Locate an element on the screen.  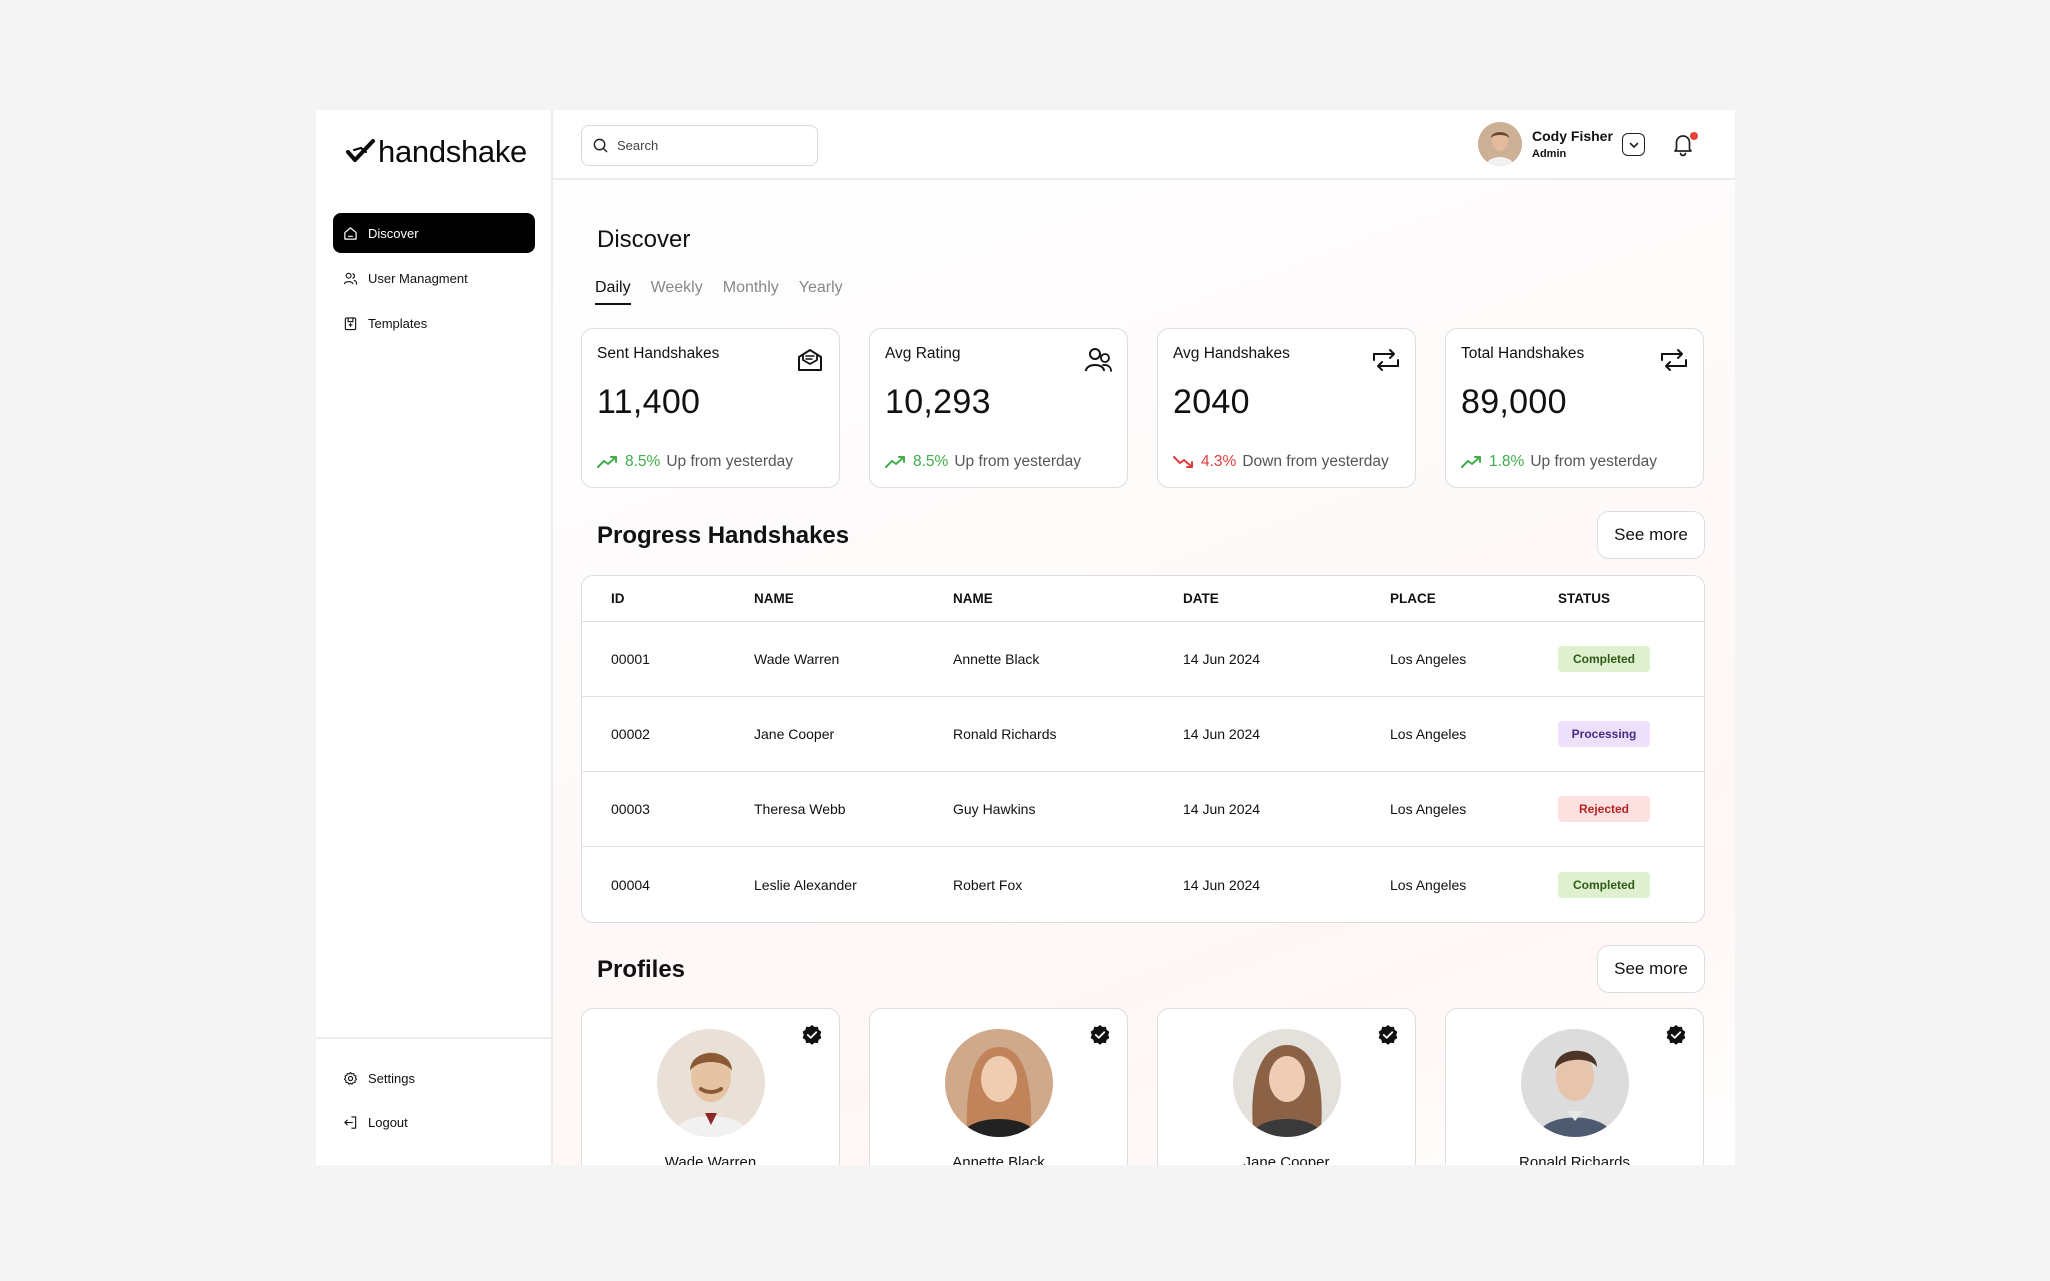
sidebar-item-user-management: User Managment is located at coordinates (434, 278).